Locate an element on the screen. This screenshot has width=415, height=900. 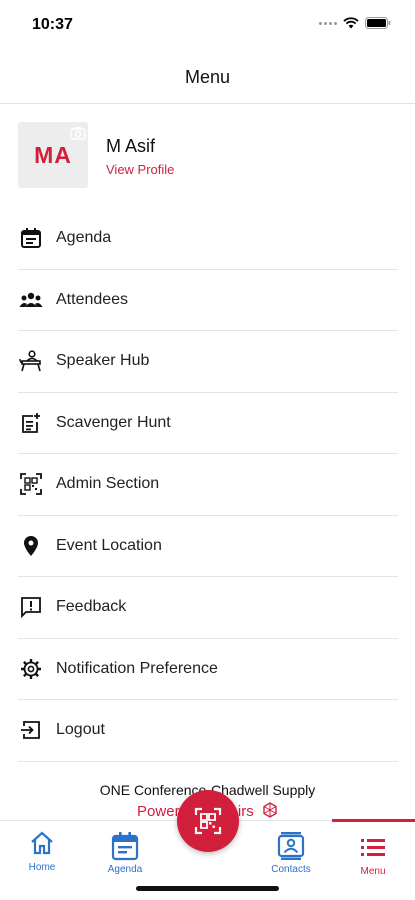
header: Menu is located at coordinates (207, 77).